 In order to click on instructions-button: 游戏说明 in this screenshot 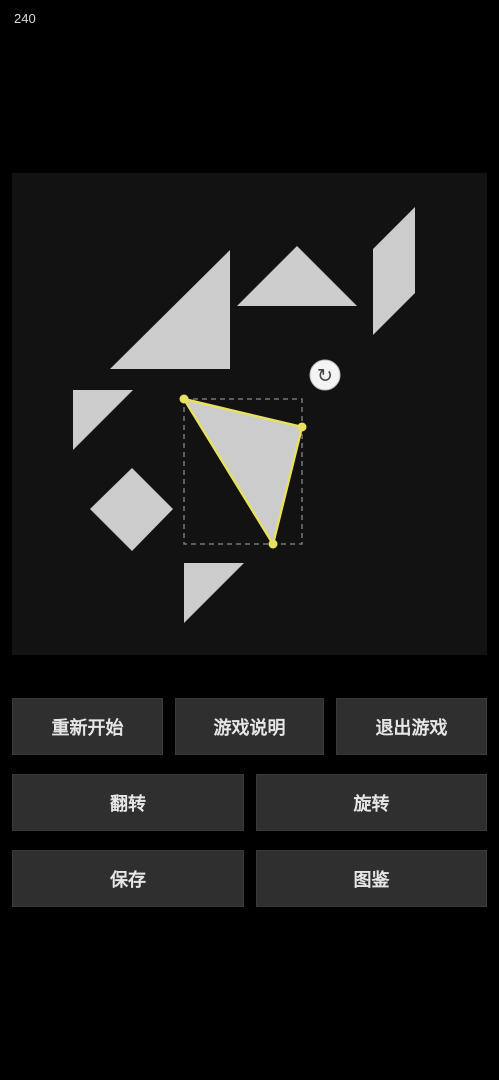, I will do `click(249, 726)`.